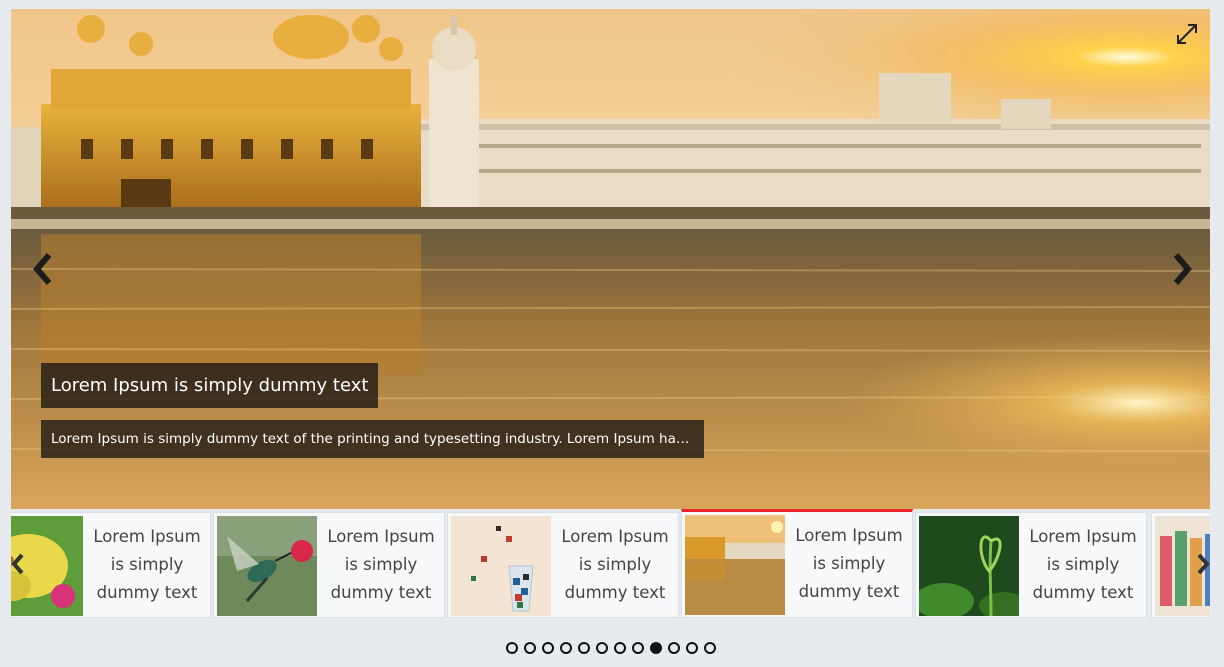  What do you see at coordinates (611, 648) in the screenshot?
I see `pagination-dots` at bounding box center [611, 648].